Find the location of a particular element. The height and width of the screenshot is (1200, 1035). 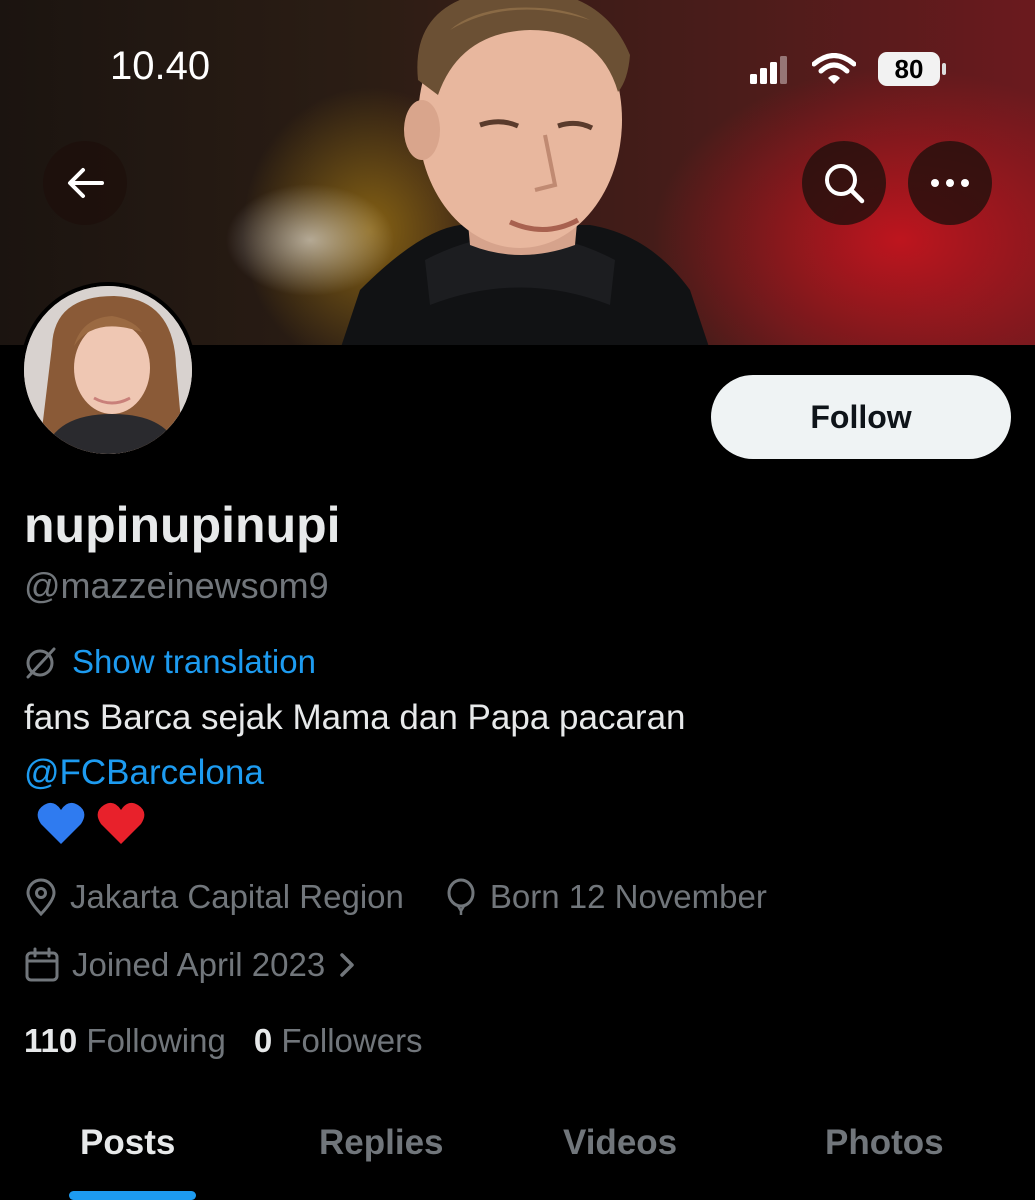

tab-replies: Replies is located at coordinates (381, 1143).